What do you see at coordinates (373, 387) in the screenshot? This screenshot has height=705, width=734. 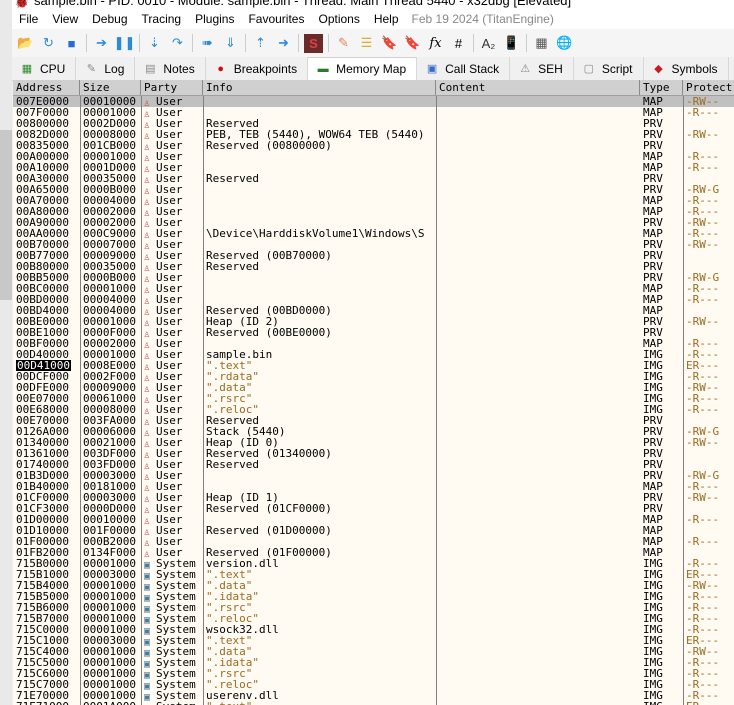 I see `table-row: 00DFE000 00009000 ♙ User ".data" IMG -RW--` at bounding box center [373, 387].